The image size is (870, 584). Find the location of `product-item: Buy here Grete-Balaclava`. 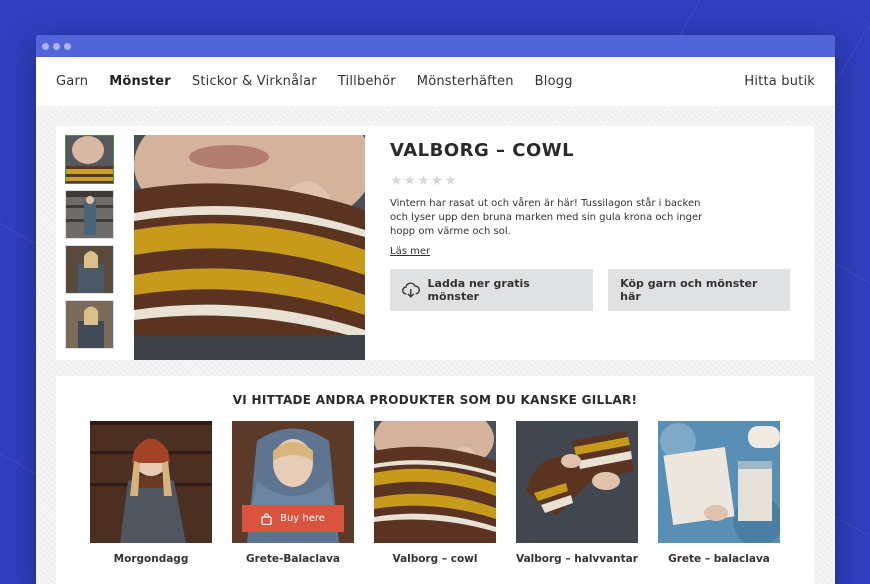

product-item: Buy here Grete-Balaclava is located at coordinates (293, 493).